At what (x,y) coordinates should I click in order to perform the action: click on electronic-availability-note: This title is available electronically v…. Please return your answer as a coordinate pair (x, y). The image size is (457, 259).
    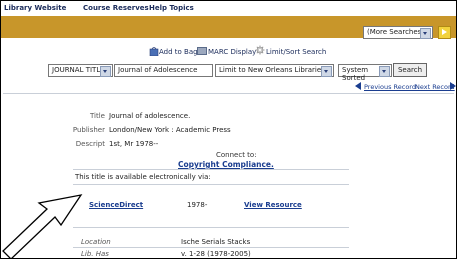
    Looking at the image, I should click on (143, 177).